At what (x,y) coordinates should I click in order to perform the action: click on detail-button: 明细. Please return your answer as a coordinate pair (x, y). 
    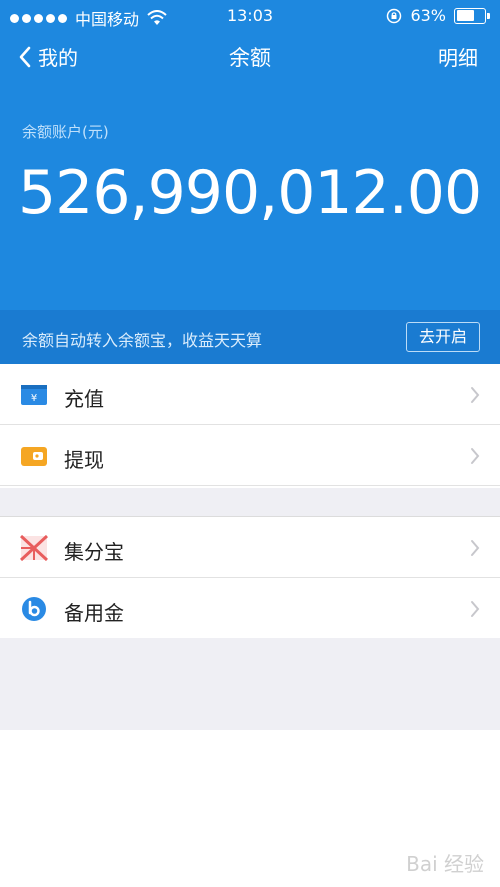
    Looking at the image, I should click on (458, 56).